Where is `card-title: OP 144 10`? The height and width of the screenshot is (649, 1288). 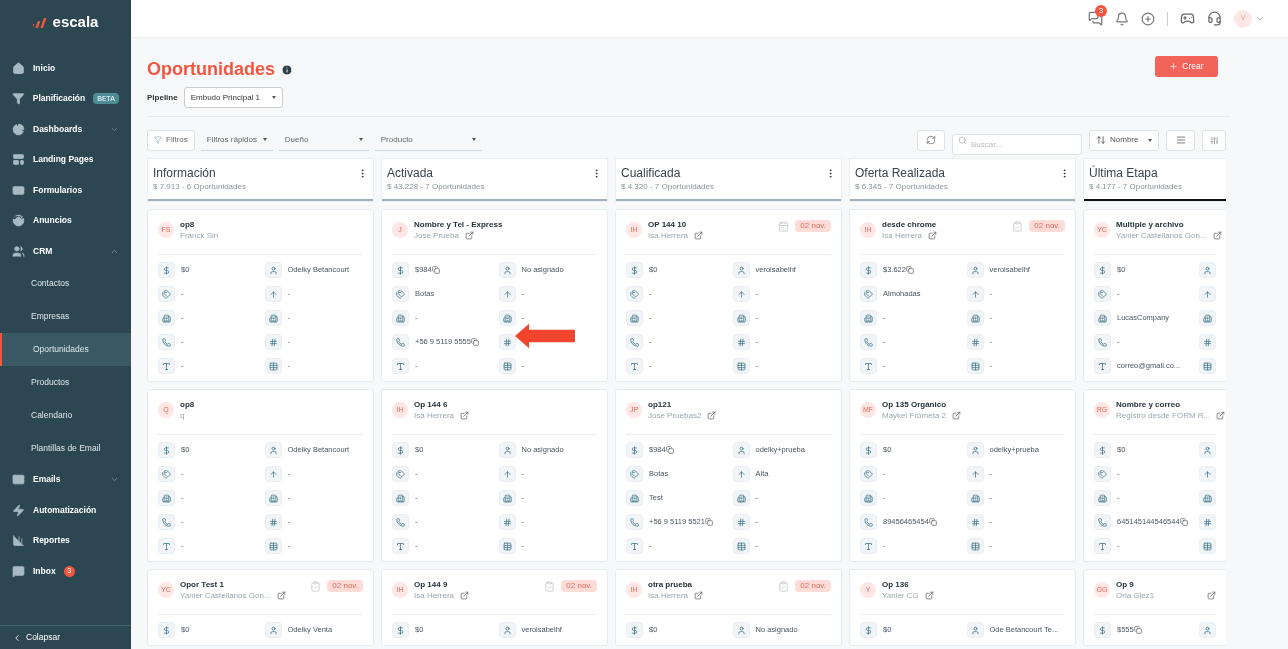 card-title: OP 144 10 is located at coordinates (710, 224).